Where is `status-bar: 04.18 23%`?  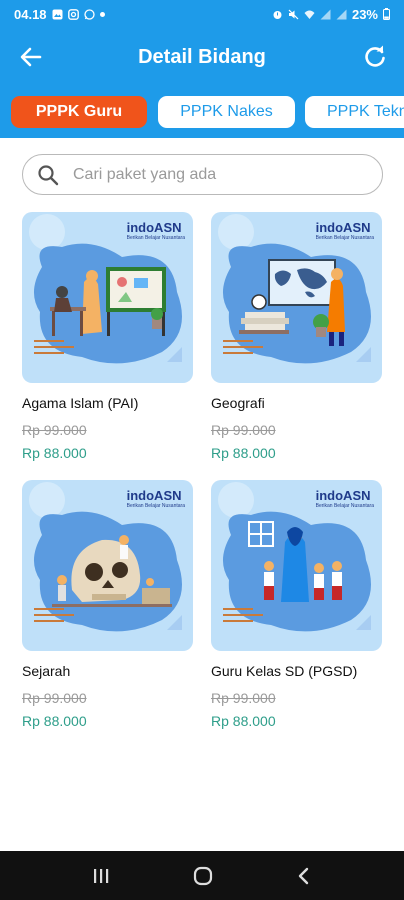
status-bar: 04.18 23% is located at coordinates (202, 14).